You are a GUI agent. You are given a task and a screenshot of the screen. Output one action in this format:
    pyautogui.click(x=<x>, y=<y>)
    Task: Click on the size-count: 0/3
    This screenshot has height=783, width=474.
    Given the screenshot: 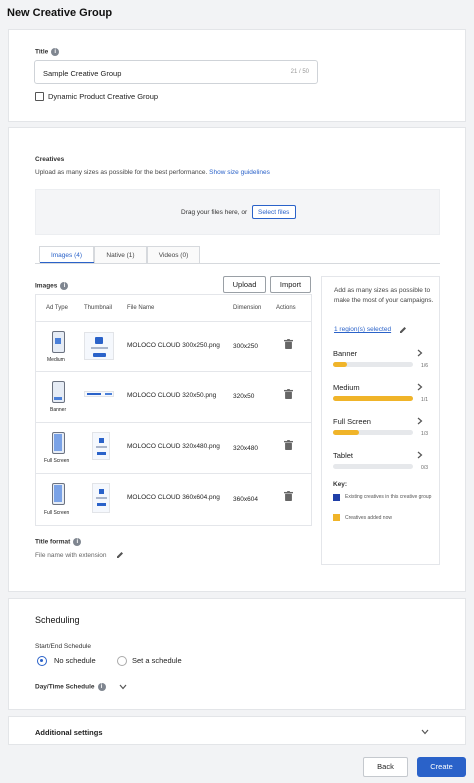 What is the action you would take?
    pyautogui.click(x=424, y=468)
    